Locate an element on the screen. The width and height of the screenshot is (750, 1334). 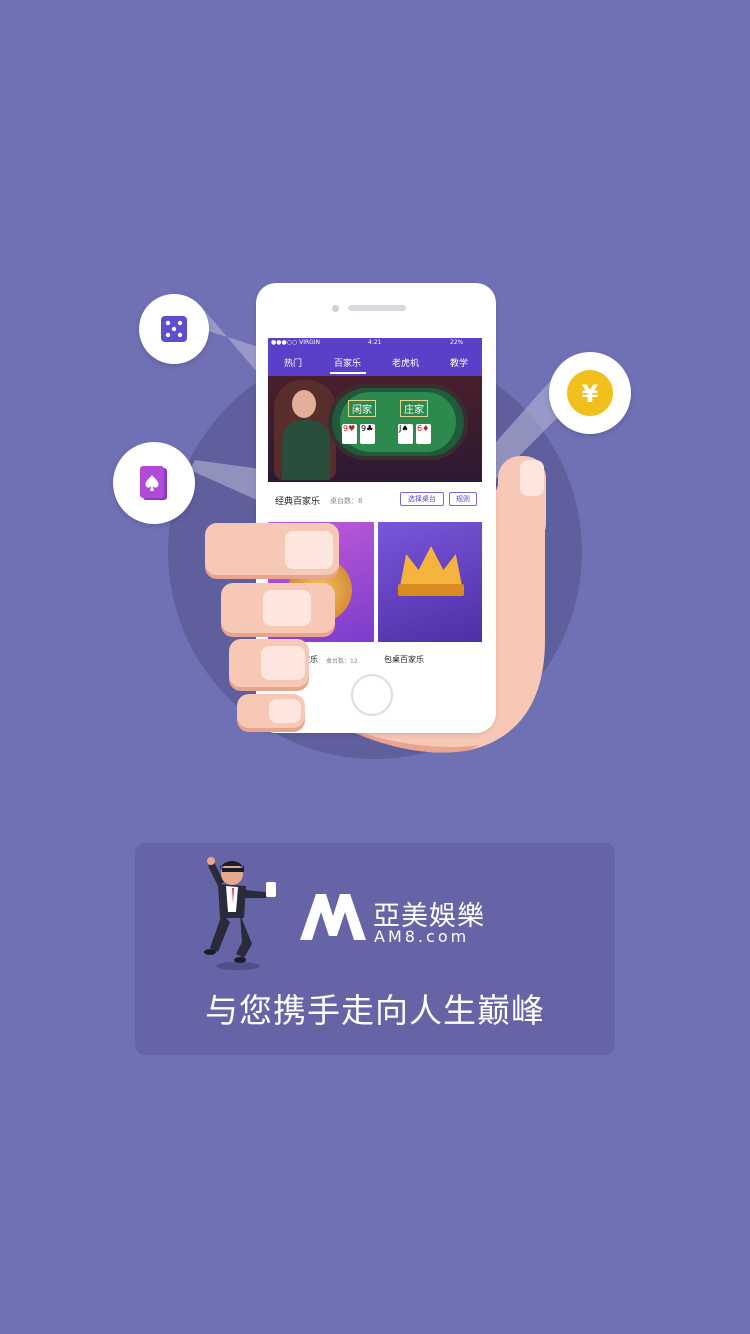
select-table-button: 选择桌台 is located at coordinates (422, 499).